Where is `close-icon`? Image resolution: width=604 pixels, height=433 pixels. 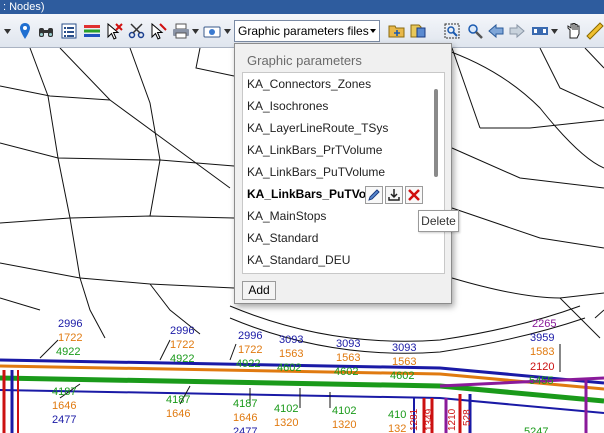 close-icon is located at coordinates (414, 195).